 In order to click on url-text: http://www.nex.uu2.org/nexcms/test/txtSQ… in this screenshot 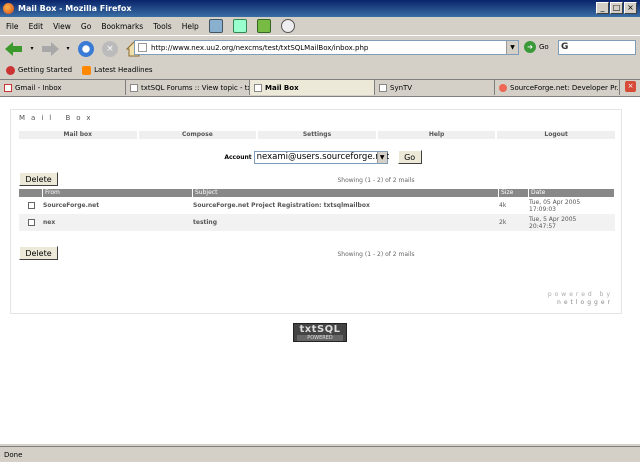, I will do `click(260, 47)`.